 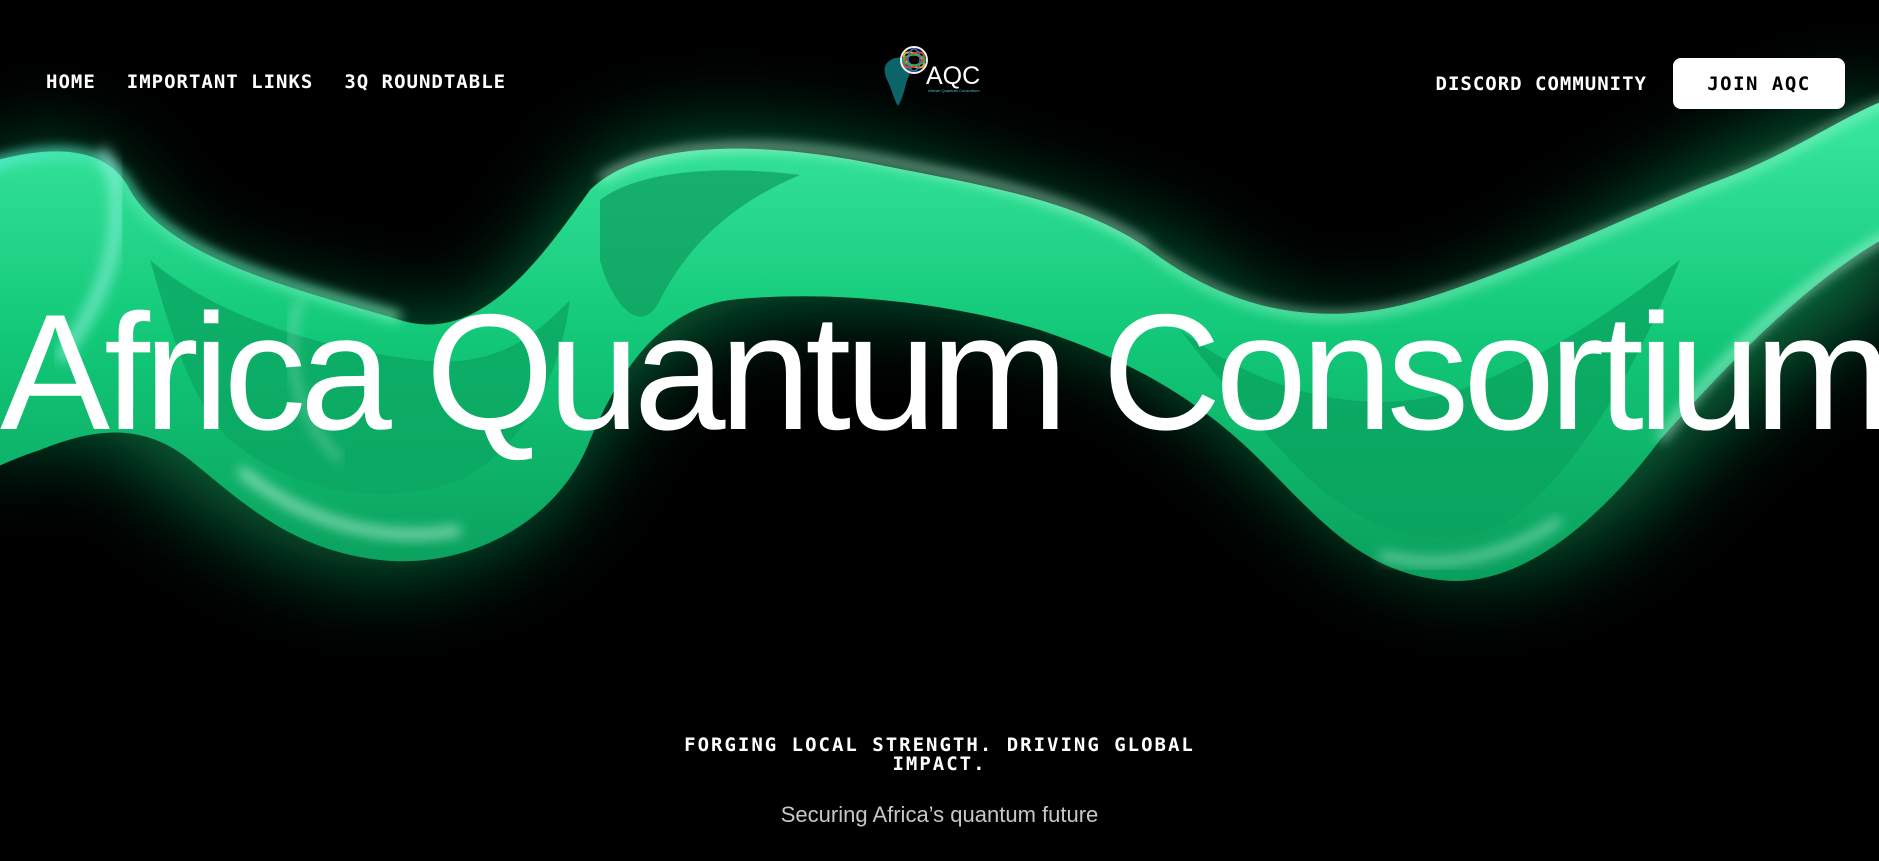 I want to click on aqc-logo: AQC African Quantum Consortium, so click(x=940, y=77).